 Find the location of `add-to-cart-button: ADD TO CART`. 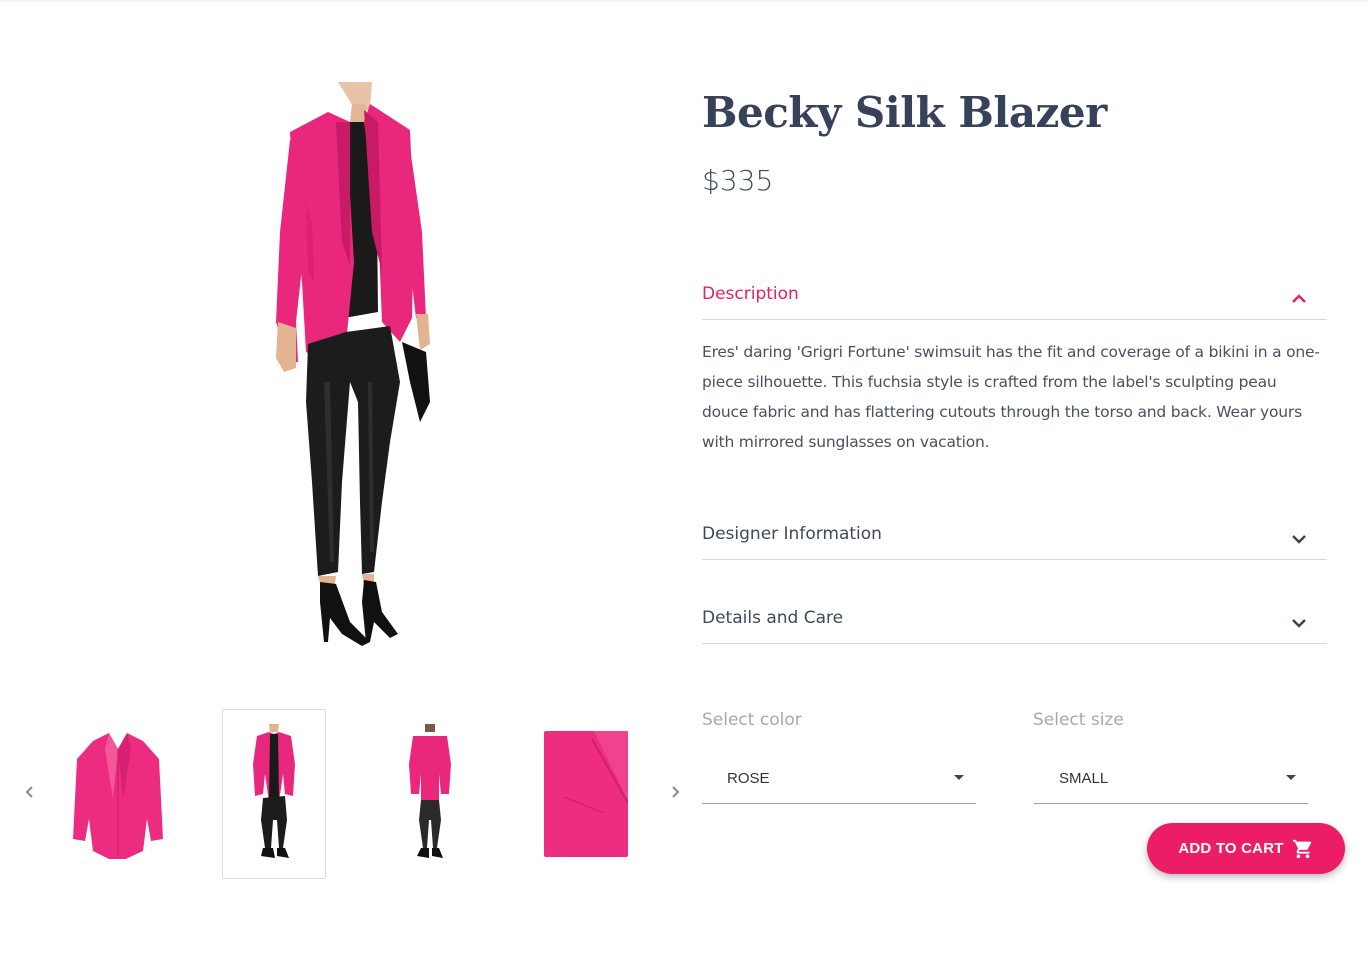

add-to-cart-button: ADD TO CART is located at coordinates (1246, 848).